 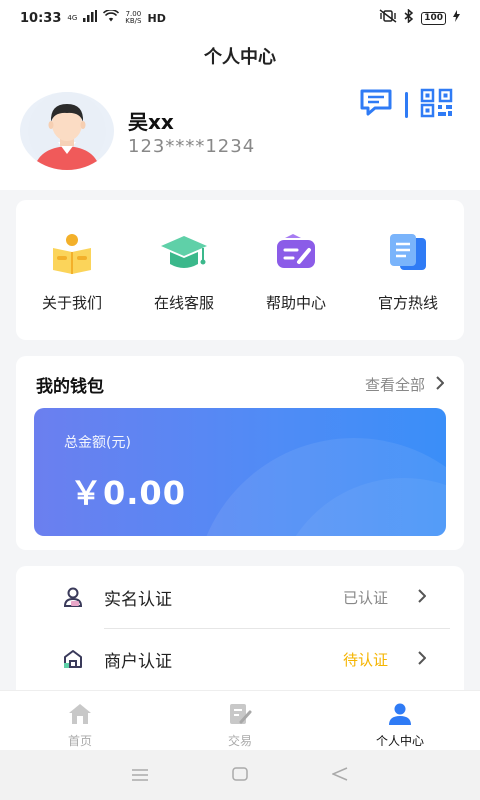 I want to click on help-ticket-icon, so click(x=296, y=253).